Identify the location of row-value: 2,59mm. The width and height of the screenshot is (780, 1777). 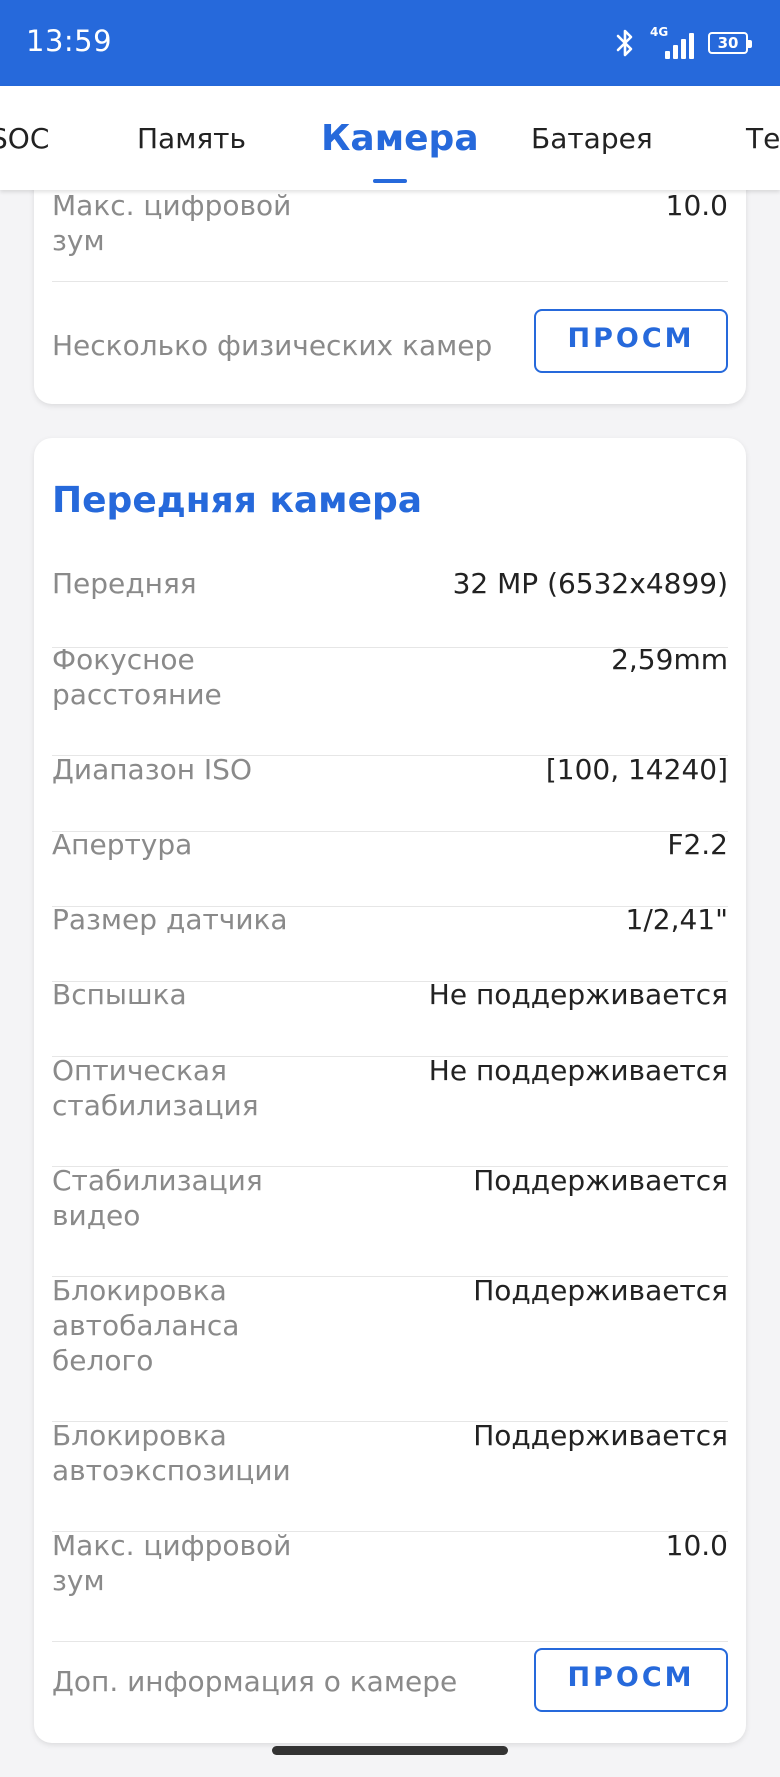
(669, 659).